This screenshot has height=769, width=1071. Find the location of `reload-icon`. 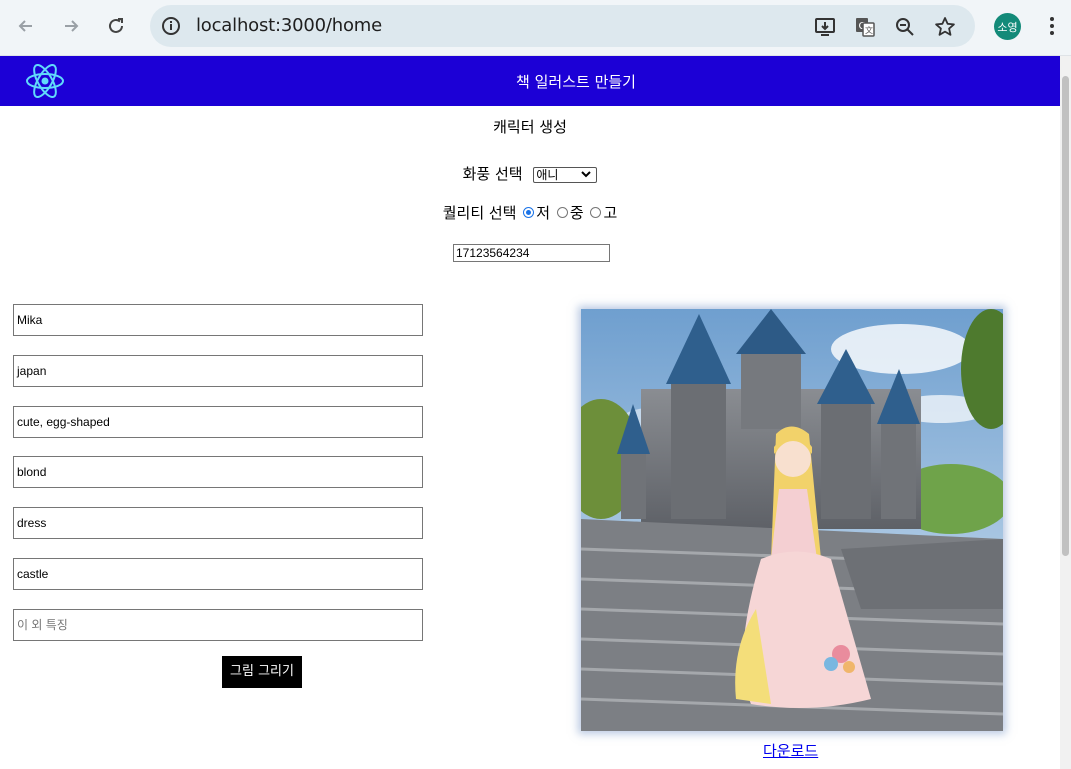

reload-icon is located at coordinates (116, 25).